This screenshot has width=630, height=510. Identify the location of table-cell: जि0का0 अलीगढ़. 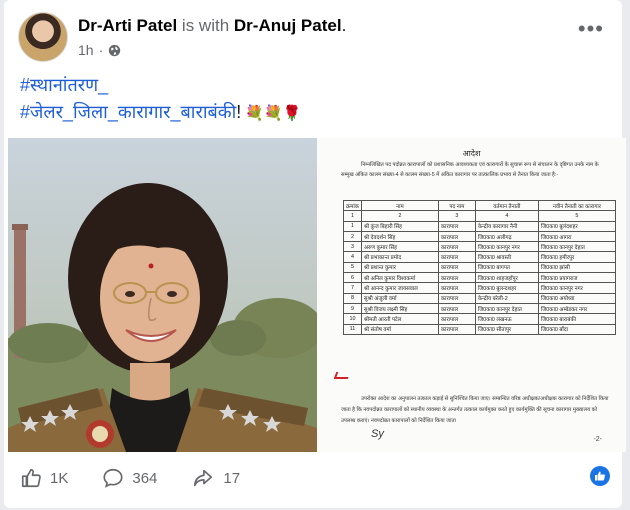
(506, 236).